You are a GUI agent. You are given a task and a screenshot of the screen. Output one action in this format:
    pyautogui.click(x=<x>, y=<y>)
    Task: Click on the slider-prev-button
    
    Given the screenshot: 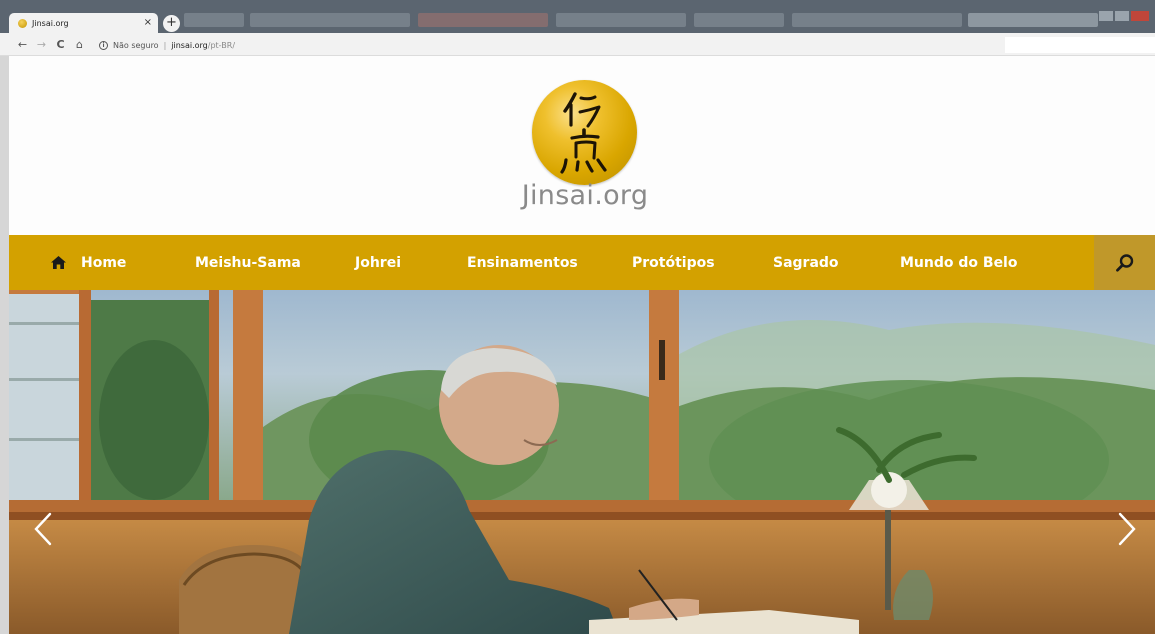 What is the action you would take?
    pyautogui.click(x=43, y=529)
    